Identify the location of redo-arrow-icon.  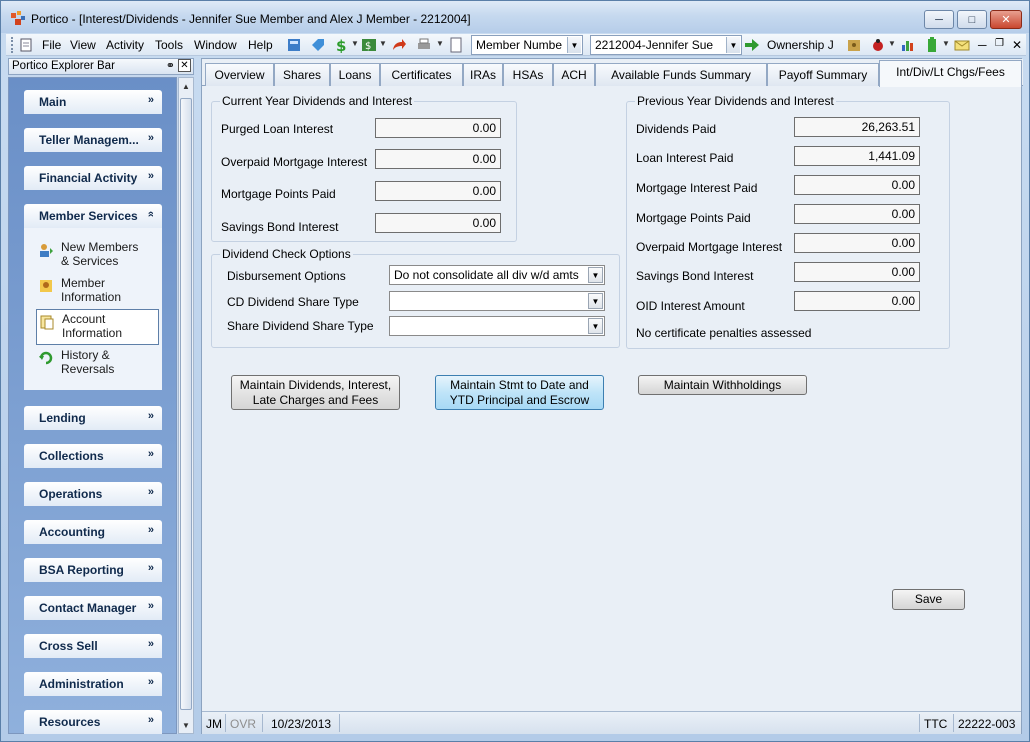
(399, 45).